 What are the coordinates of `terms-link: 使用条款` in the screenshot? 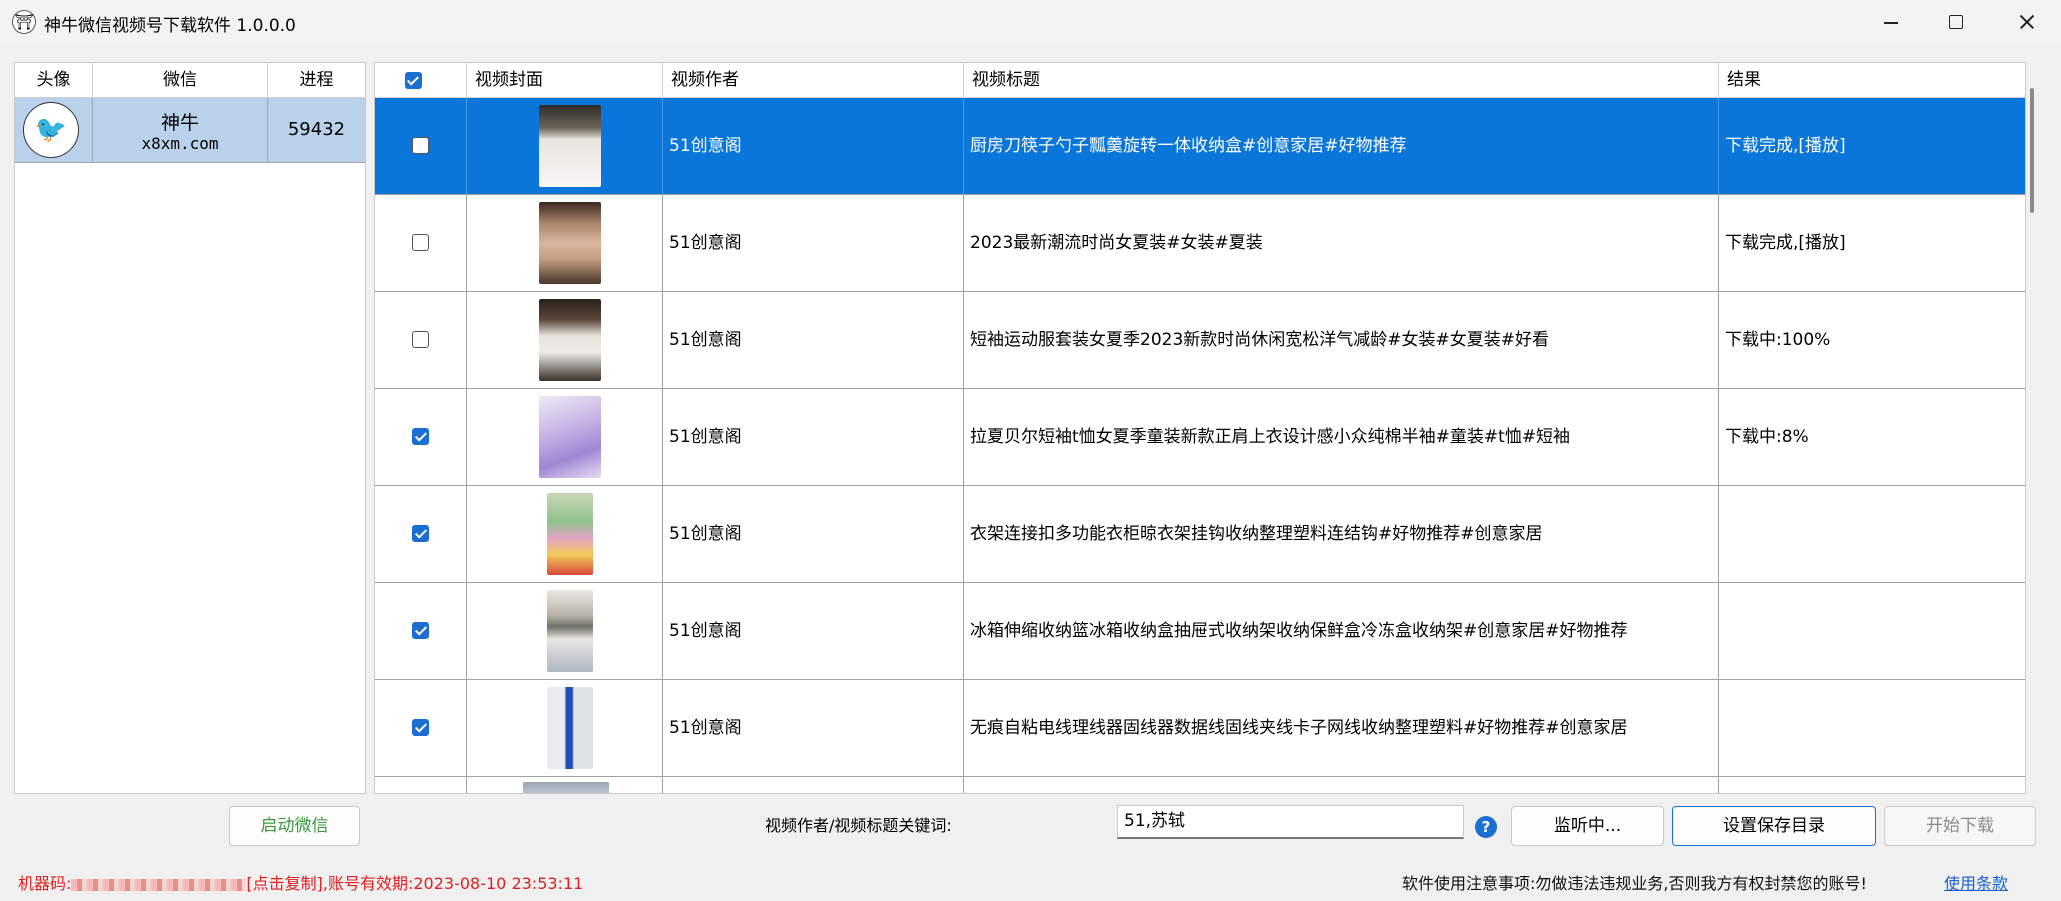 It's located at (1976, 882).